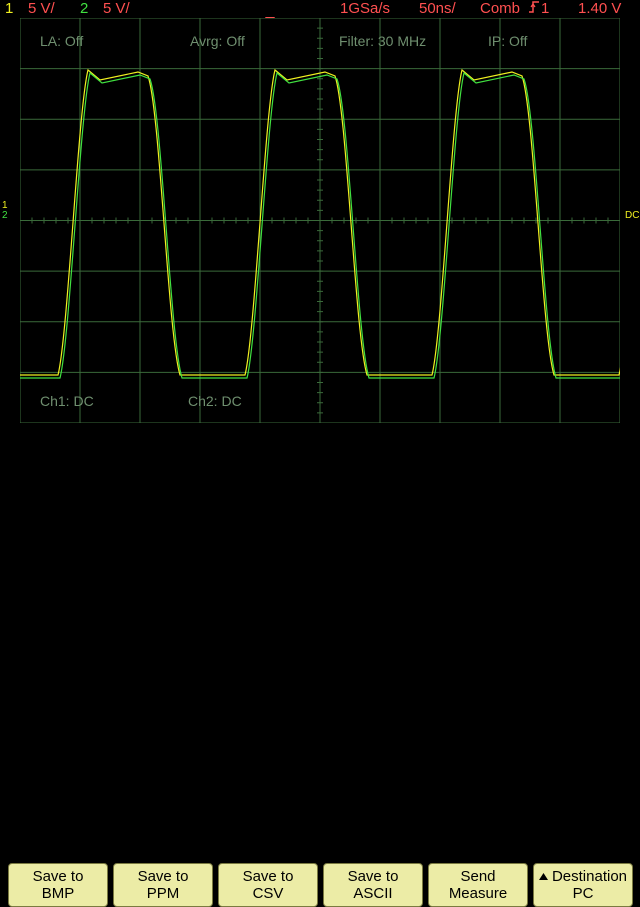 The height and width of the screenshot is (907, 640). What do you see at coordinates (9, 8) in the screenshot?
I see `ch1-index: 1` at bounding box center [9, 8].